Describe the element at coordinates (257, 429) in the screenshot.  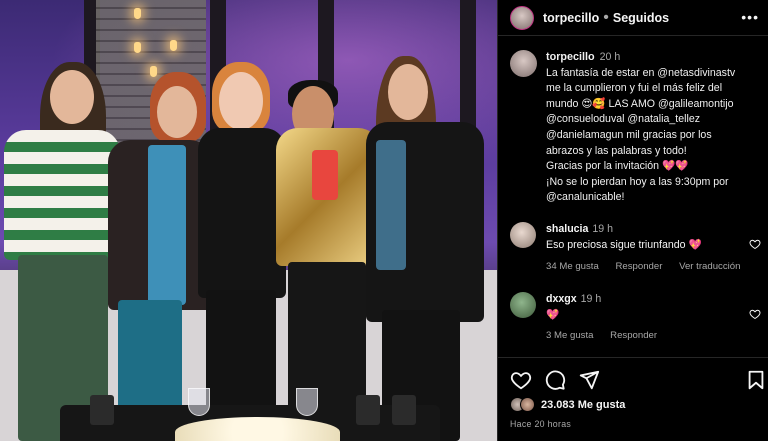
I see `popcorn-bowl` at that location.